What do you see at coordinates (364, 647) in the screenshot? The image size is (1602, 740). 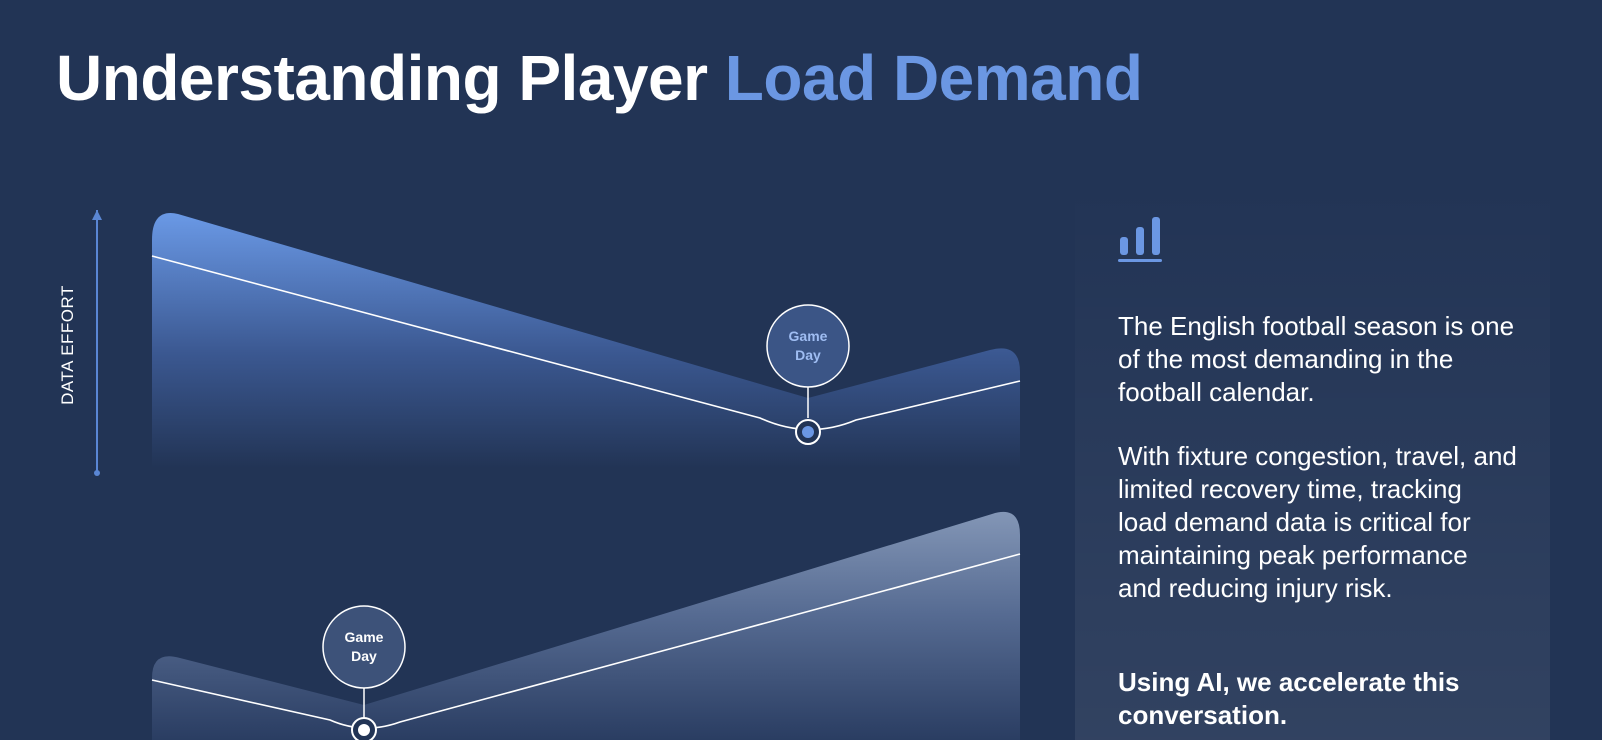 I see `bottom-game-day-bubble` at bounding box center [364, 647].